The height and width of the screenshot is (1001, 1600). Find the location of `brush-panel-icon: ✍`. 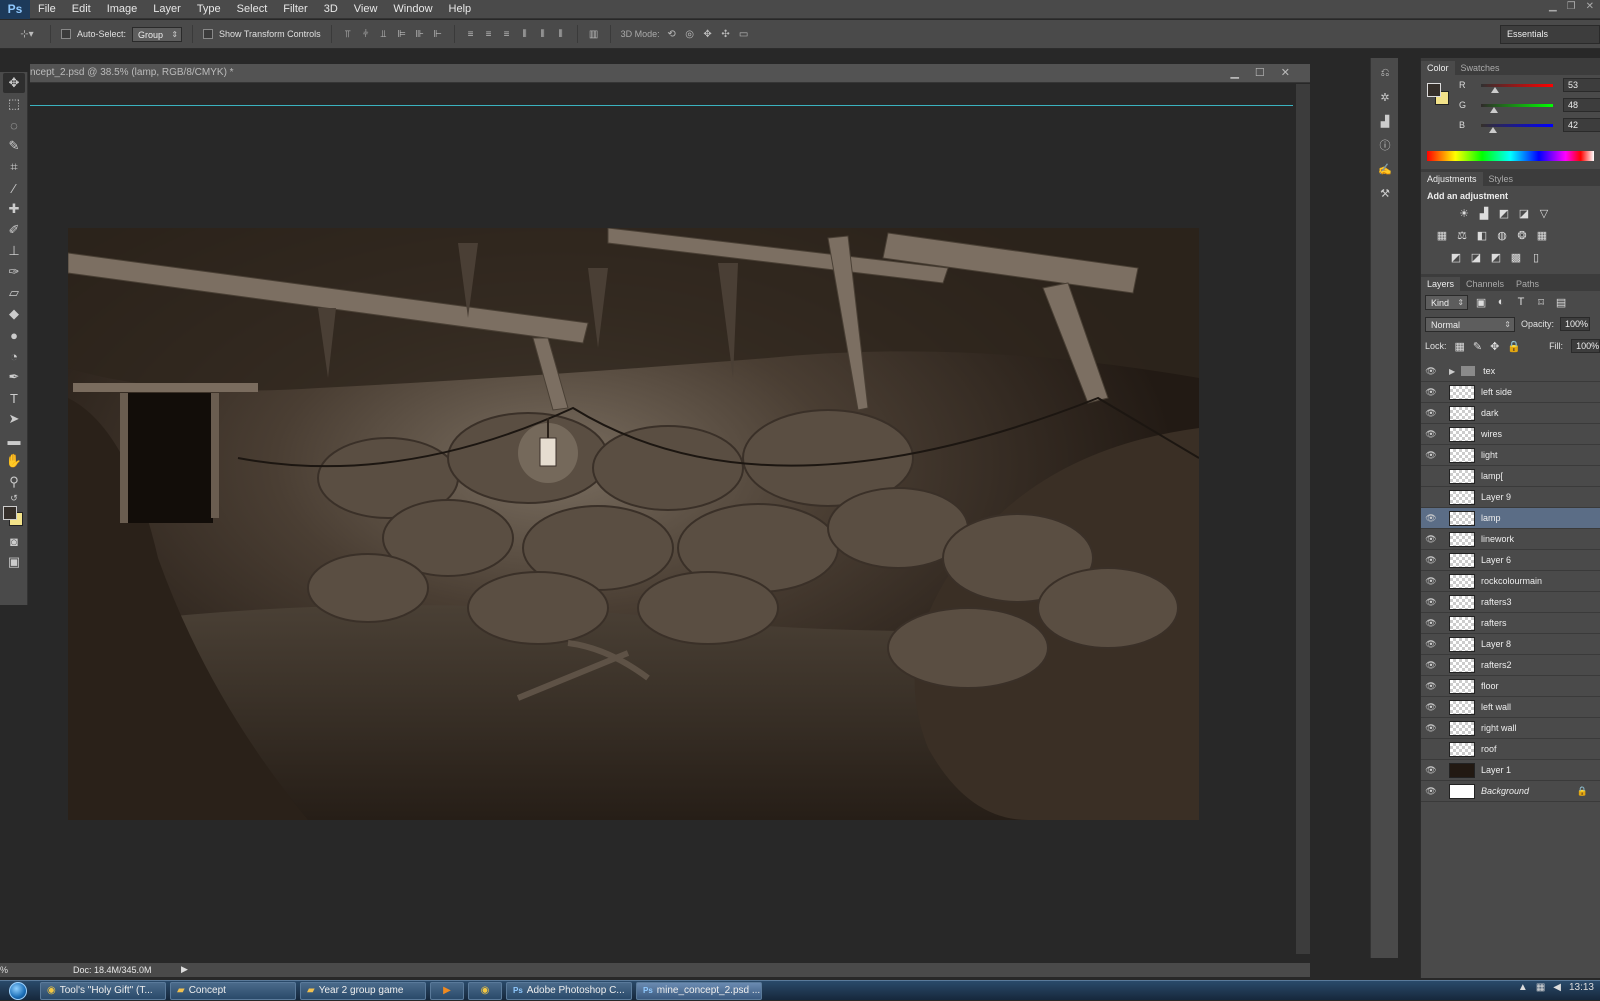

brush-panel-icon: ✍ is located at coordinates (1385, 169).